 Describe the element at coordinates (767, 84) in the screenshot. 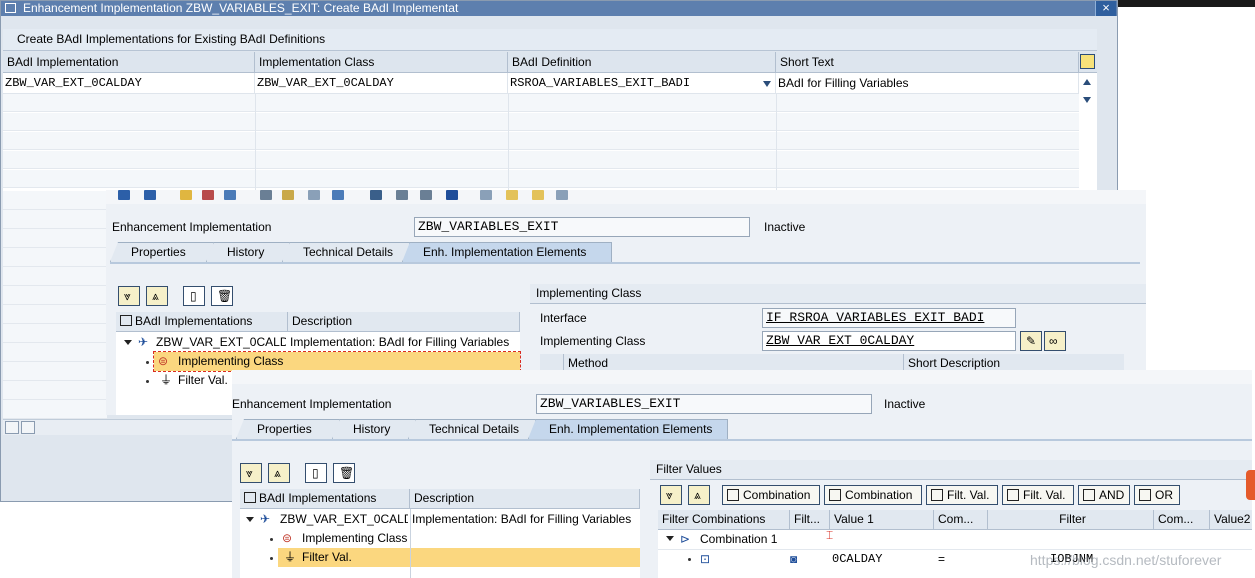

I see `dropdown-arrow-icon` at that location.